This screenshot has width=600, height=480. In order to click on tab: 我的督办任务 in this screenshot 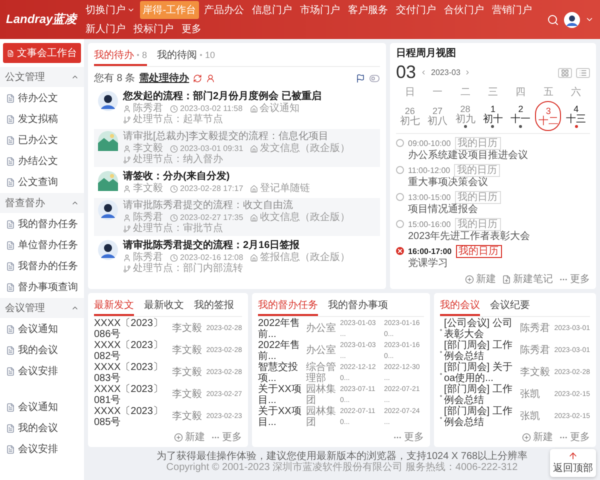, I will do `click(288, 306)`.